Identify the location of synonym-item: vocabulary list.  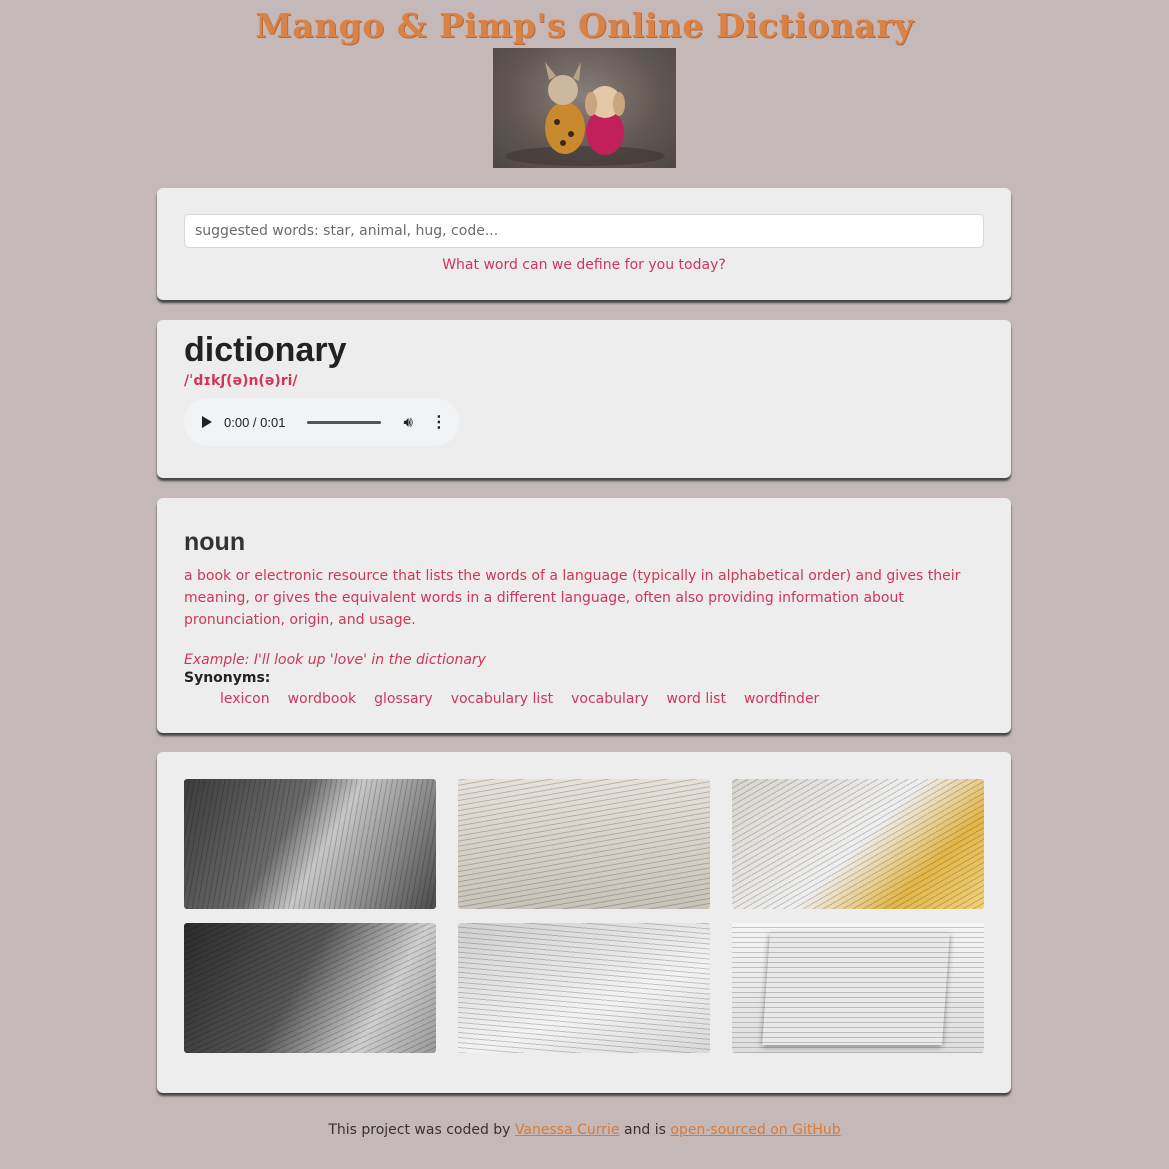
(502, 699).